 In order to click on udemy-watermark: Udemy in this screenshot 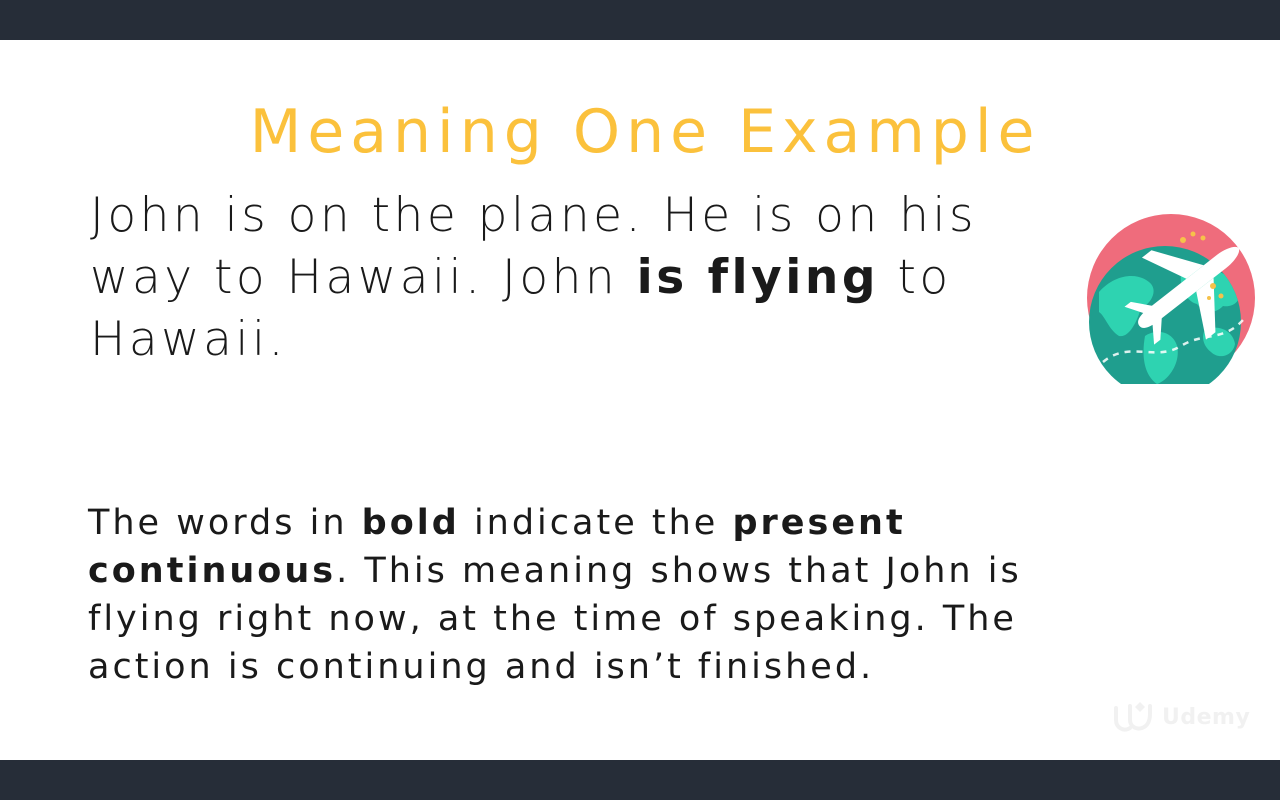, I will do `click(1181, 717)`.